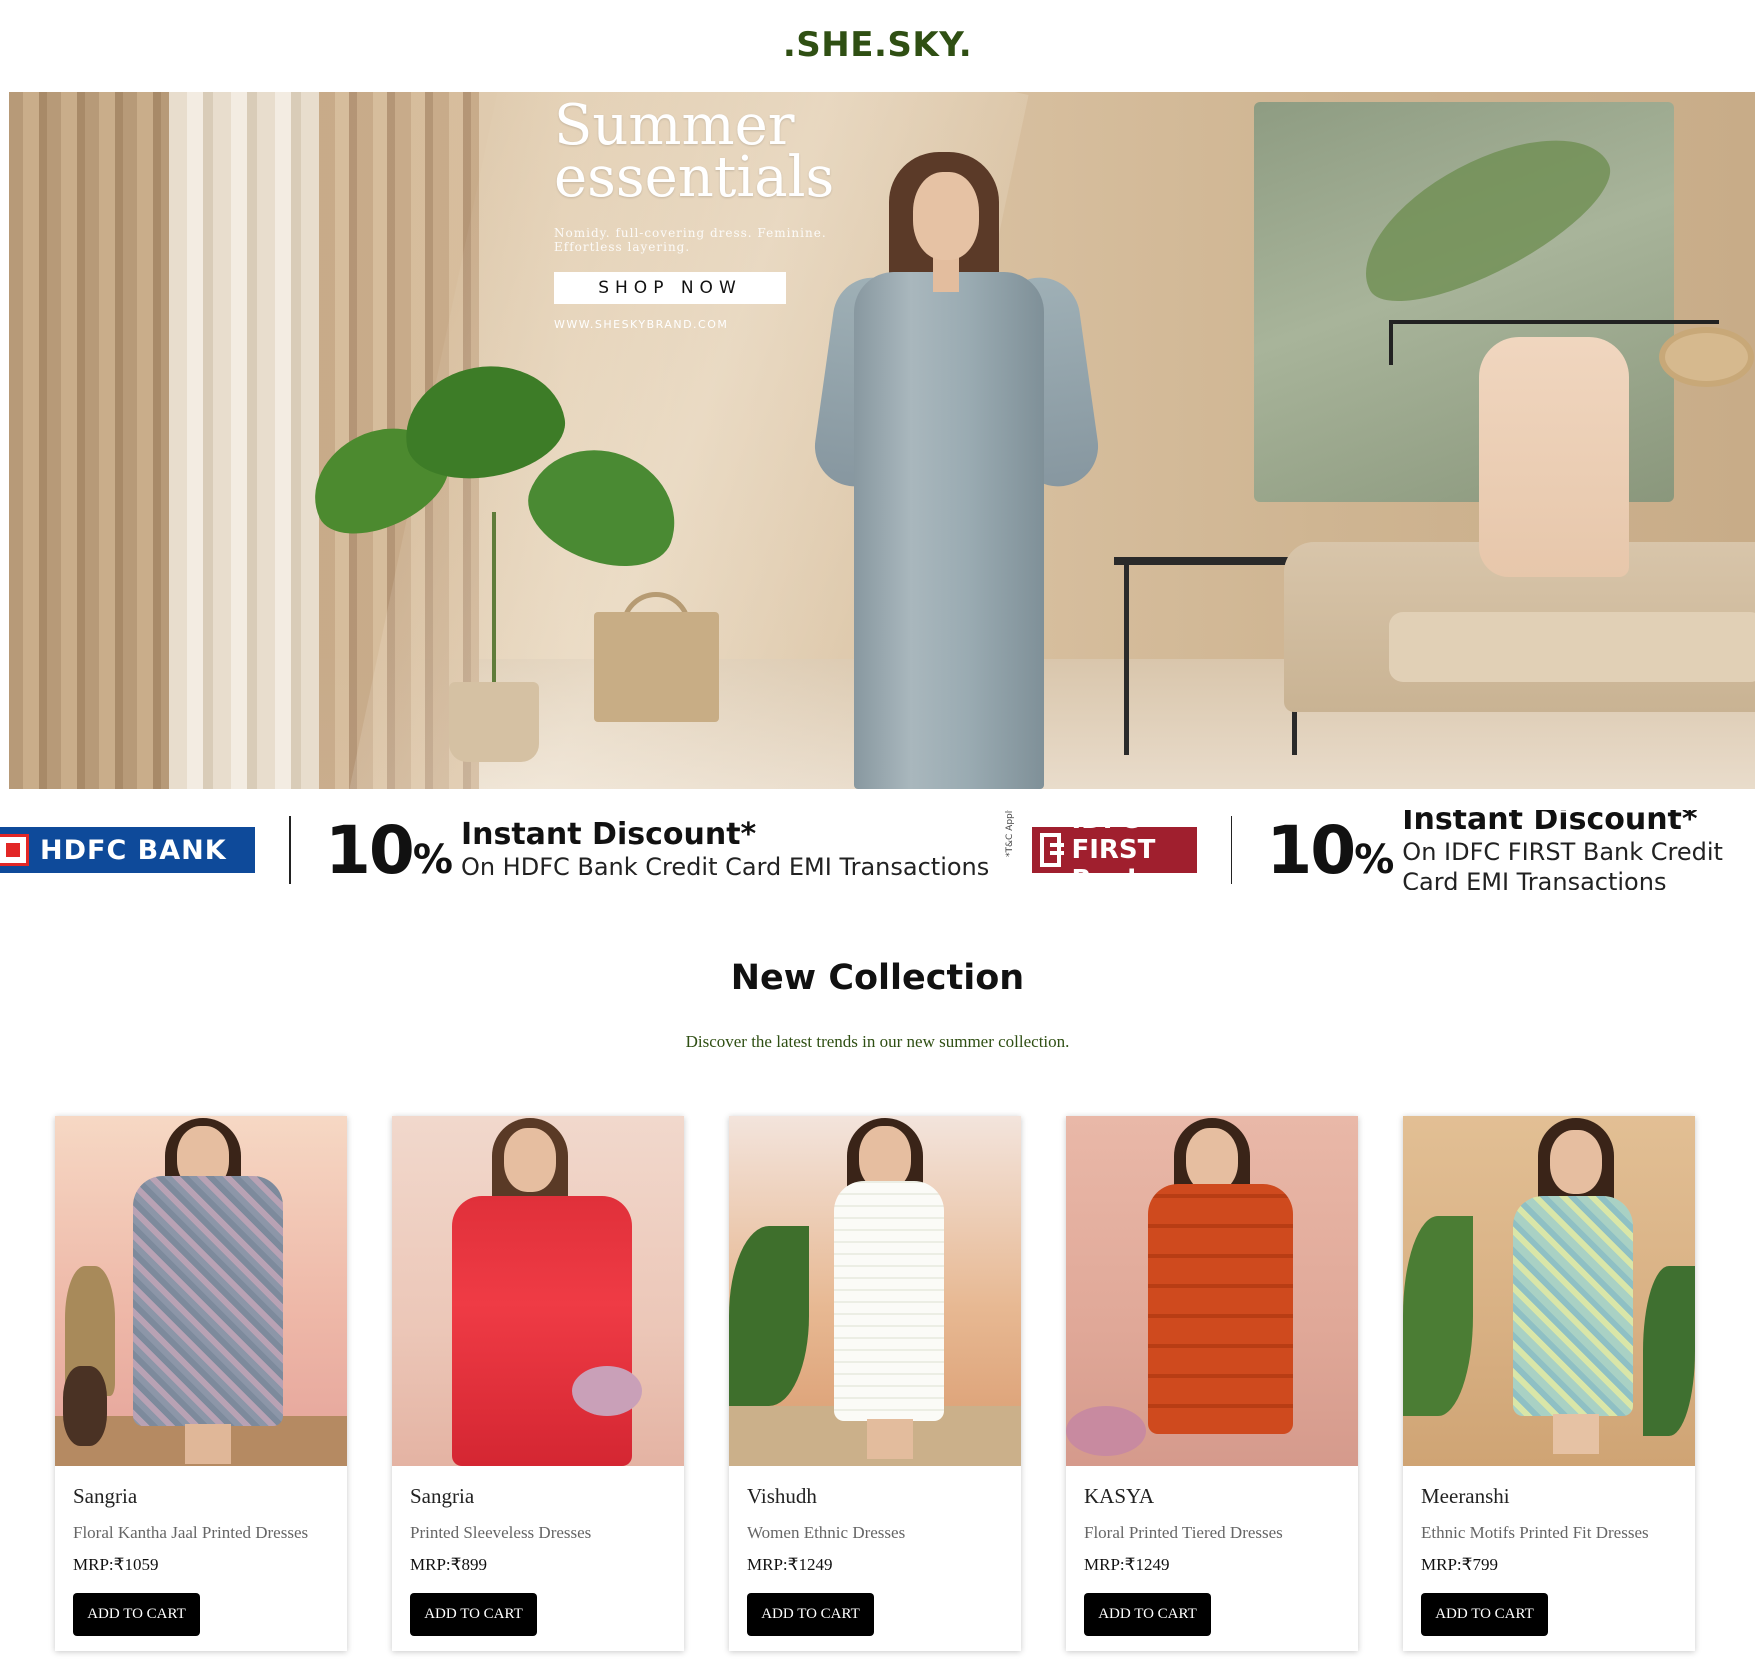  What do you see at coordinates (14, 850) in the screenshot?
I see `hdfc-logo-icon` at bounding box center [14, 850].